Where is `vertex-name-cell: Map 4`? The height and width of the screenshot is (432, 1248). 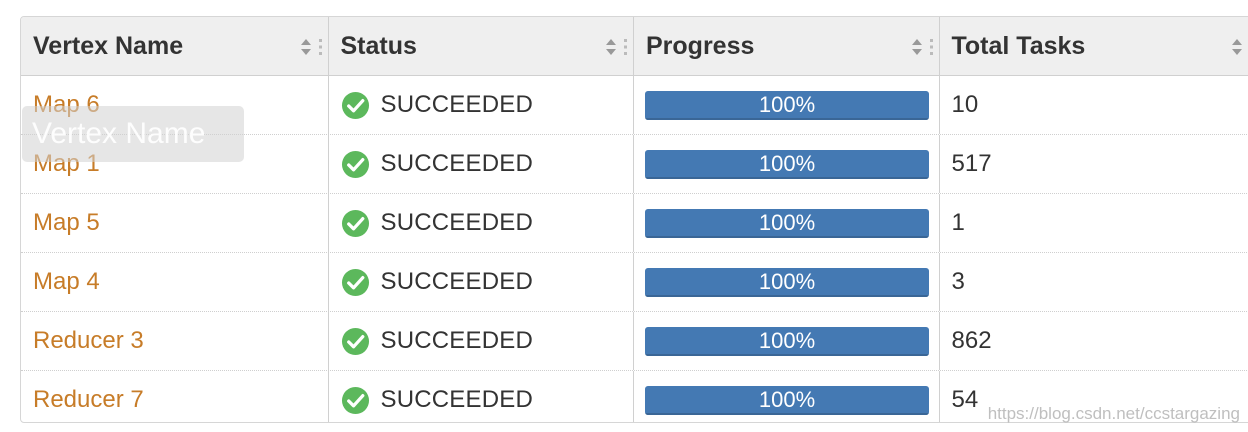
vertex-name-cell: Map 4 is located at coordinates (175, 282).